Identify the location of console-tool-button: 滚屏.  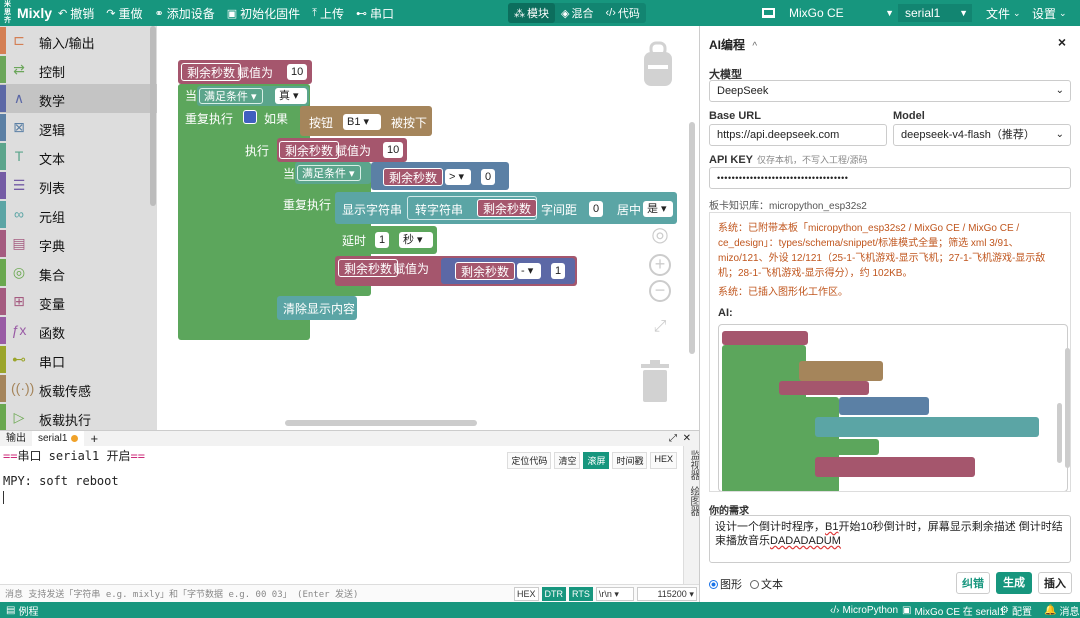
(596, 460).